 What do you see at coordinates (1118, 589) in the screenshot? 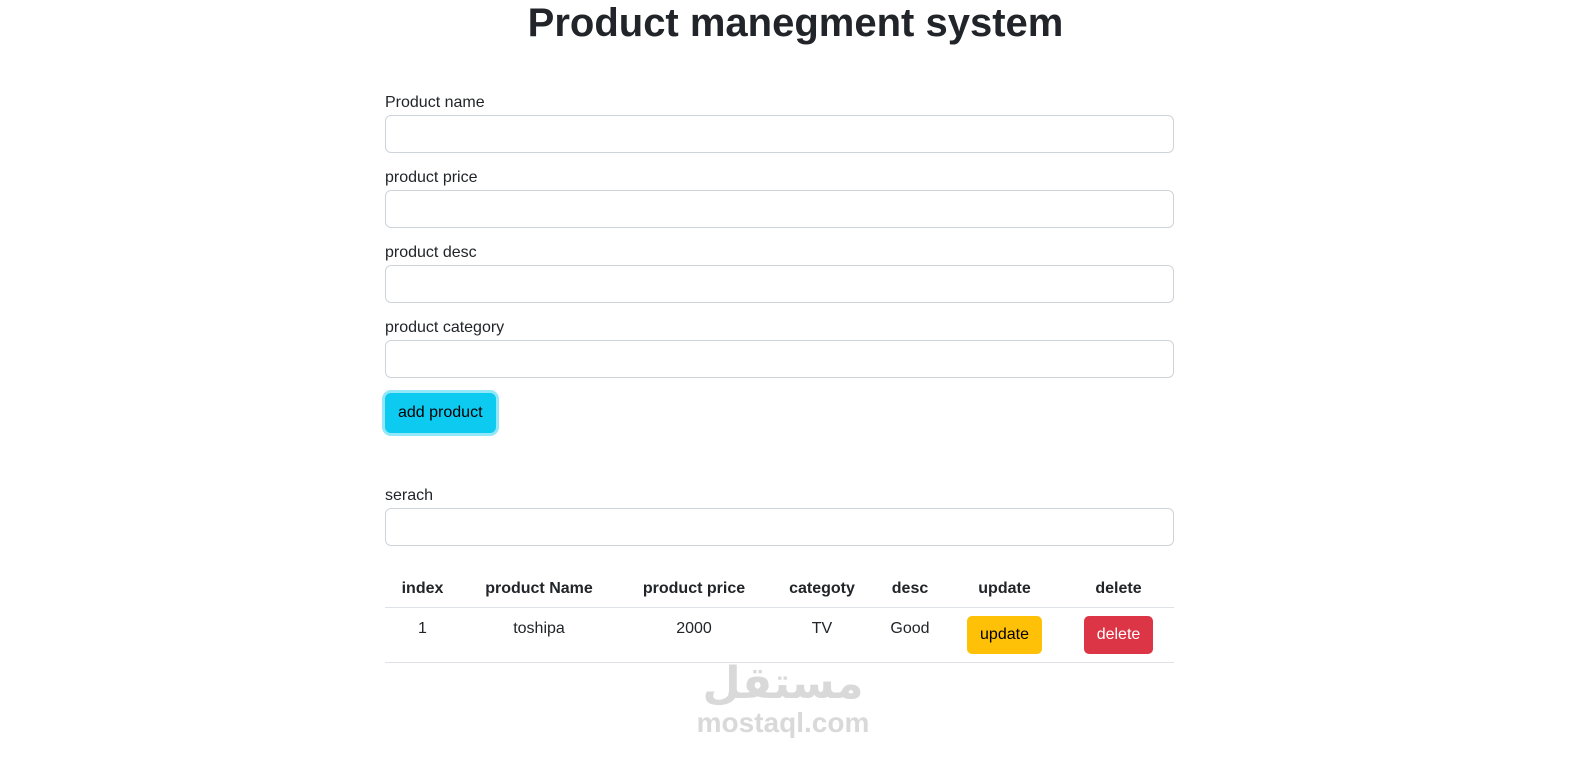
I see `header-delete: delete` at bounding box center [1118, 589].